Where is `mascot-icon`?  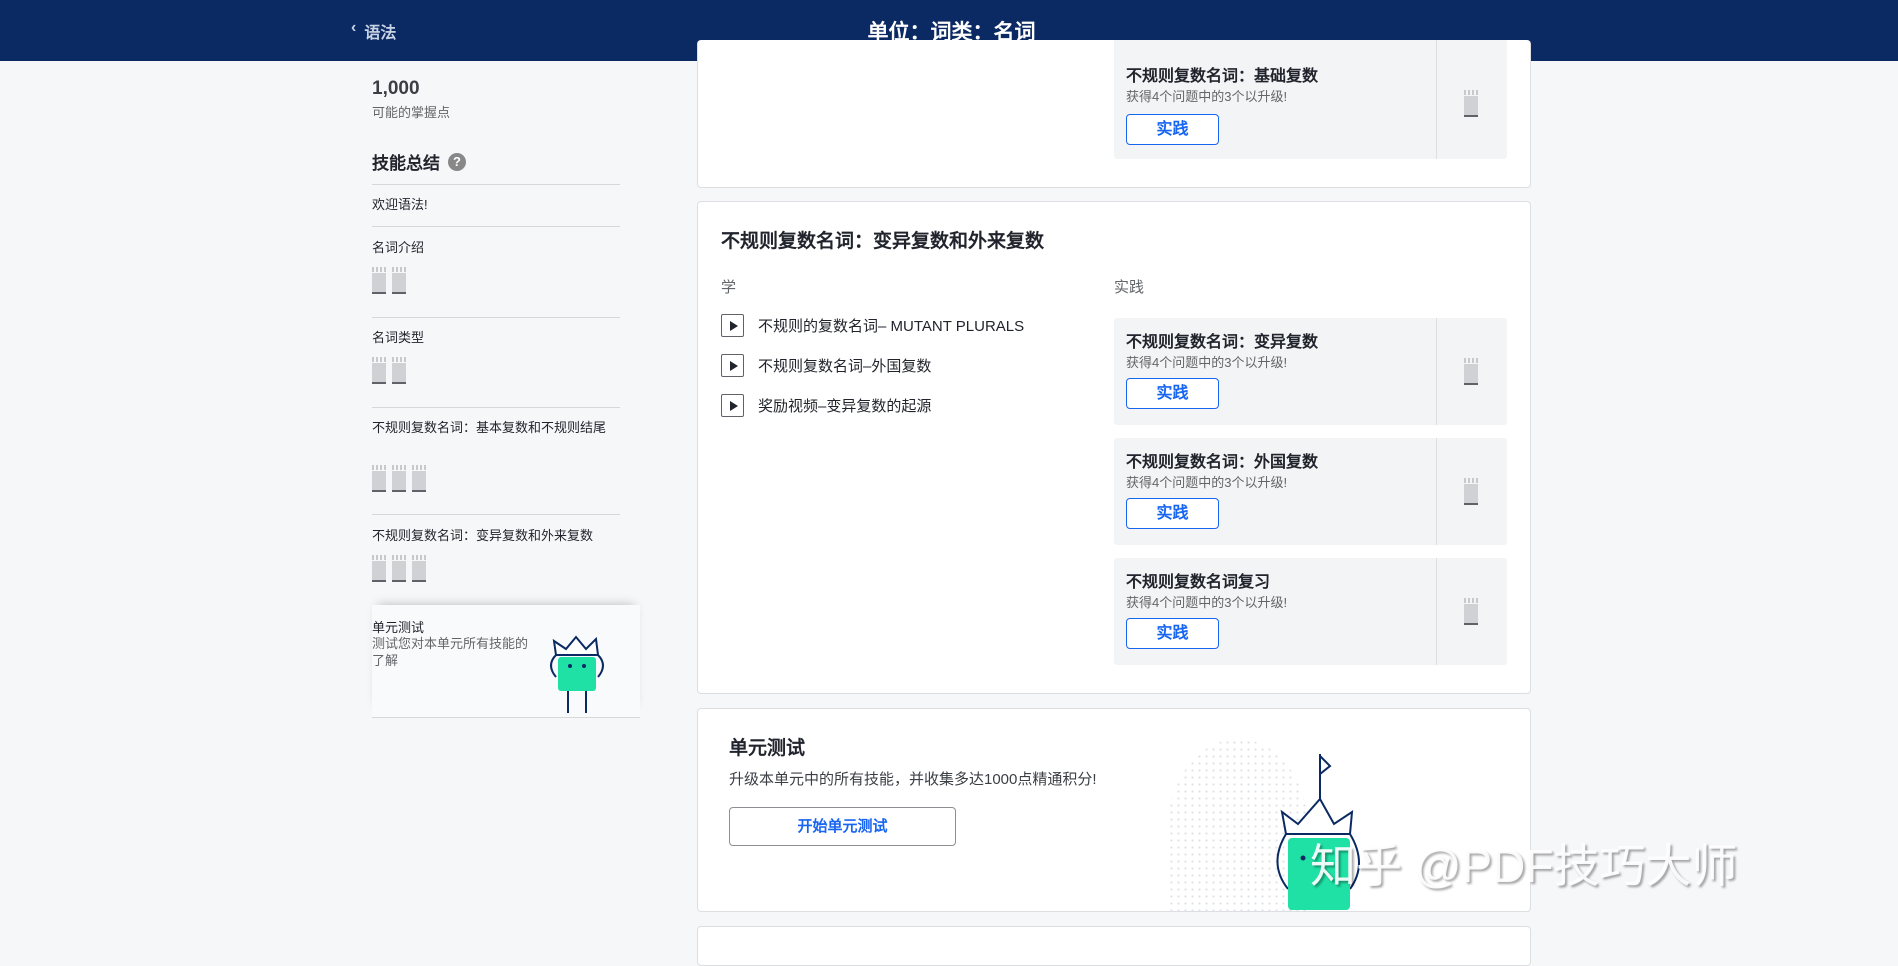
mascot-icon is located at coordinates (577, 674).